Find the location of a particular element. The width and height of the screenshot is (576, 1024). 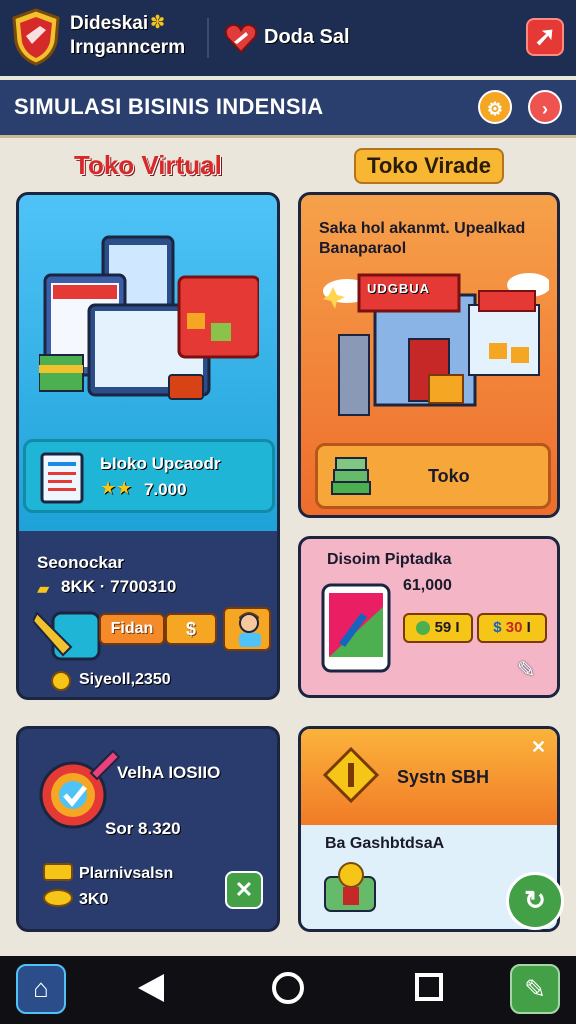

footer-value: Siyeoll,2350 is located at coordinates (125, 679).